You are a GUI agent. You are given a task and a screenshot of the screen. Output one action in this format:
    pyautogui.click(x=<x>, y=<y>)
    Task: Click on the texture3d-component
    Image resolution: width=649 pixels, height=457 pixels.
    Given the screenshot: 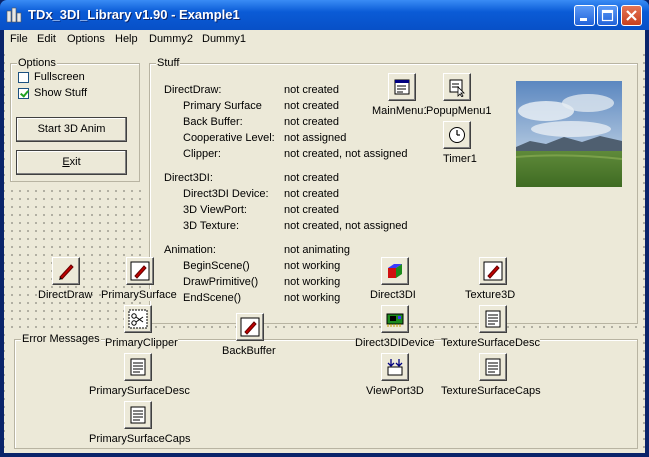 What is the action you would take?
    pyautogui.click(x=493, y=271)
    